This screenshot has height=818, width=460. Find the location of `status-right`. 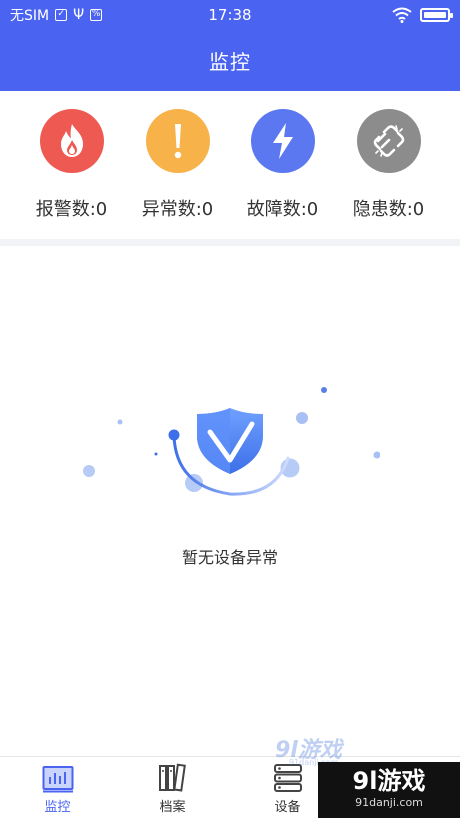

status-right is located at coordinates (422, 15).